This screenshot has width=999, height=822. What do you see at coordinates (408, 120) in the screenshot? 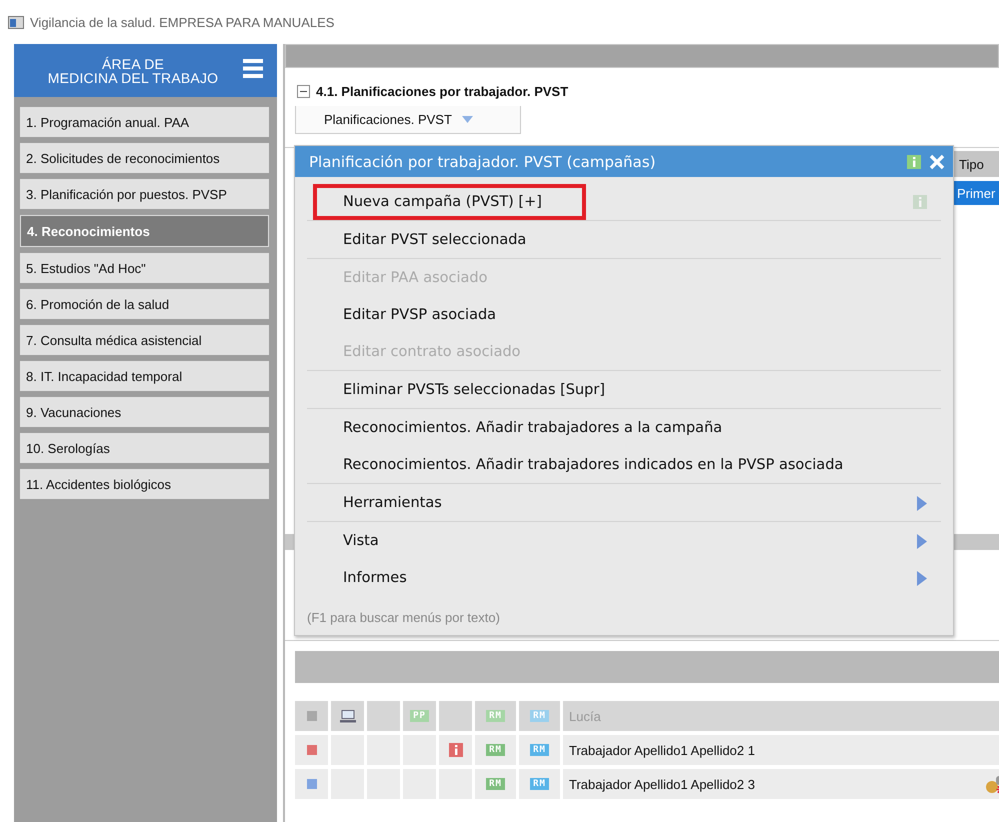
I see `dropdown-button: Planificaciones. PVST` at bounding box center [408, 120].